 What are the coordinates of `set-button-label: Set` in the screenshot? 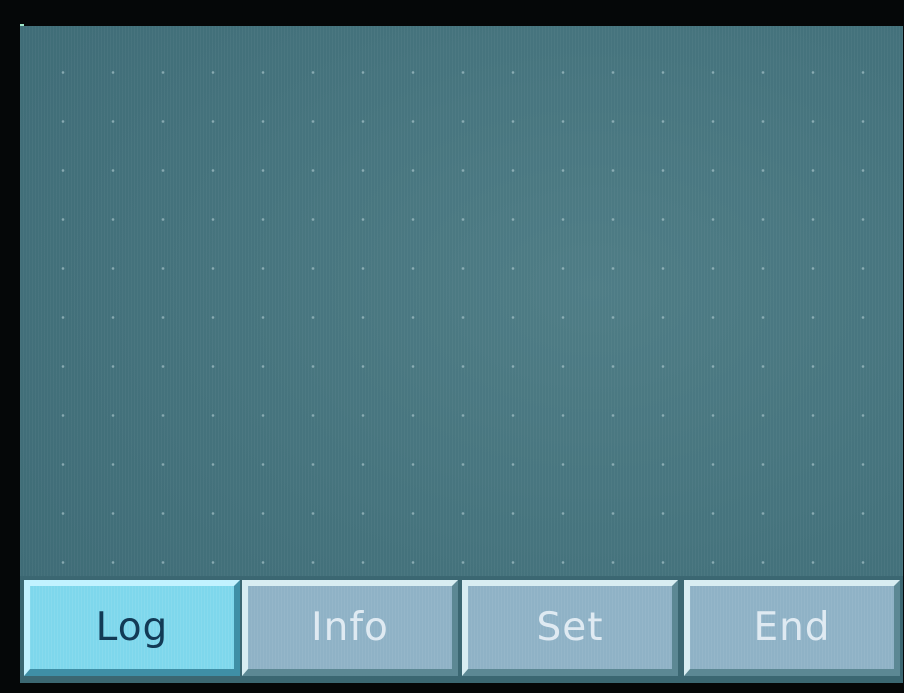 It's located at (570, 627).